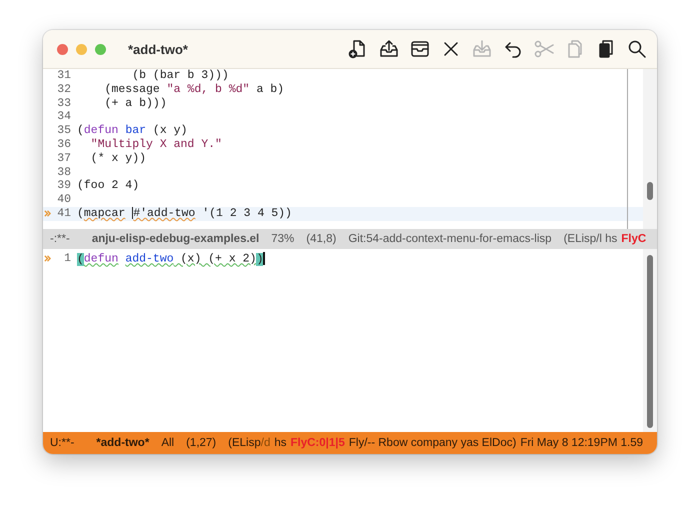 This screenshot has height=511, width=700. I want to click on mode-line-item: FlyC:0|1|5, so click(317, 443).